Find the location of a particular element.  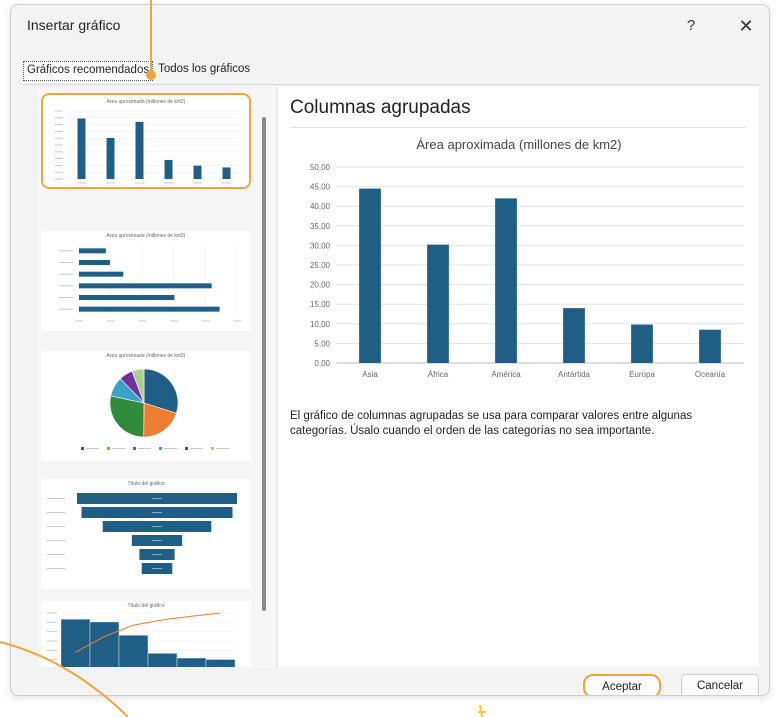

accept-button: Aceptar is located at coordinates (622, 684).